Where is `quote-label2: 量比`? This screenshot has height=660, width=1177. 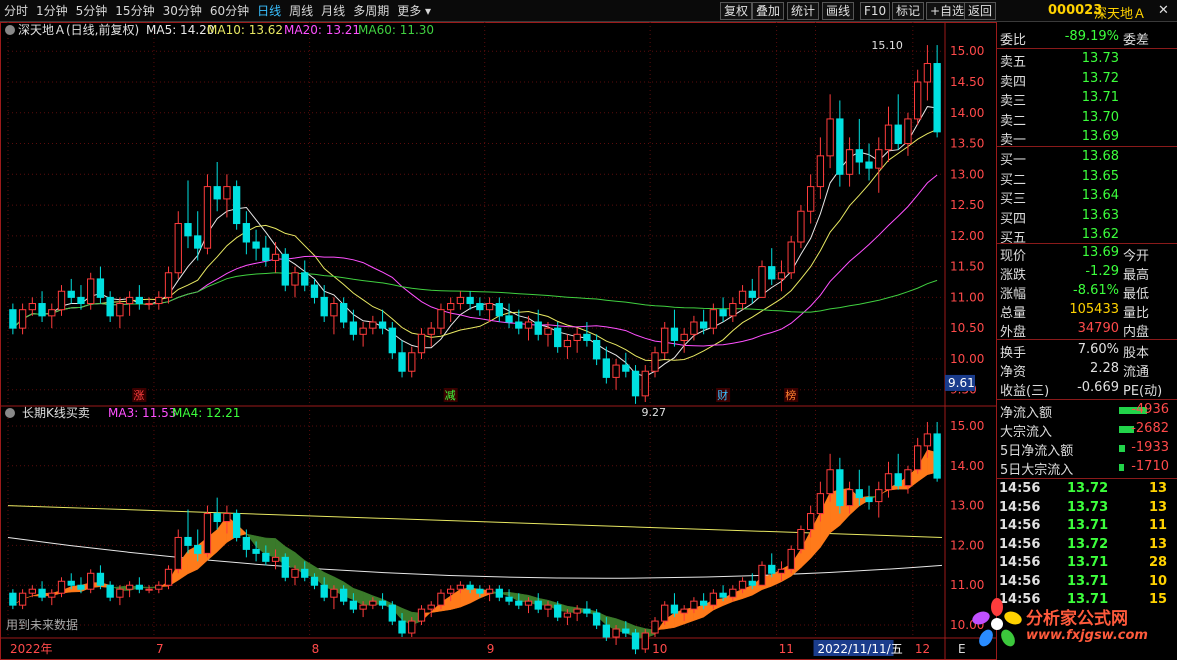 quote-label2: 量比 is located at coordinates (1136, 313).